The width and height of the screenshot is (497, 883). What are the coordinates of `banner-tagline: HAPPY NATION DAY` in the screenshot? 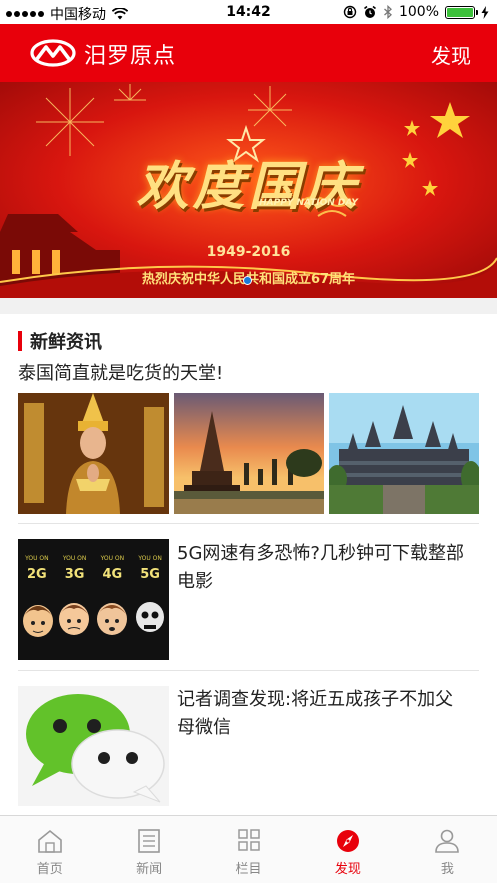 It's located at (308, 203).